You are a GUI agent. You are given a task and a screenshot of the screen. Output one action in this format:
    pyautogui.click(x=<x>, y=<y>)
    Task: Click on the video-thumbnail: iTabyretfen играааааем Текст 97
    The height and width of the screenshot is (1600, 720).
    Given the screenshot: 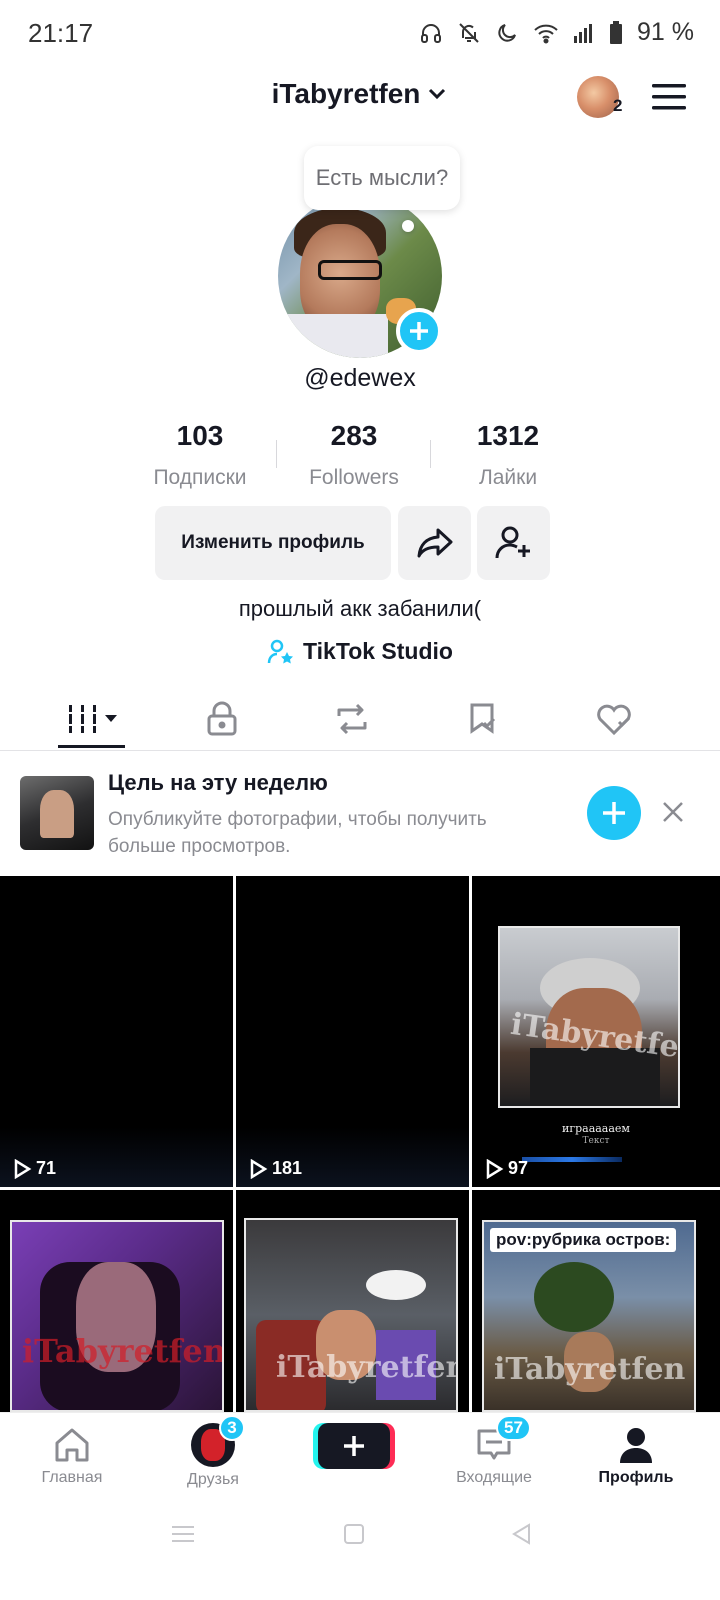 What is the action you would take?
    pyautogui.click(x=596, y=1031)
    